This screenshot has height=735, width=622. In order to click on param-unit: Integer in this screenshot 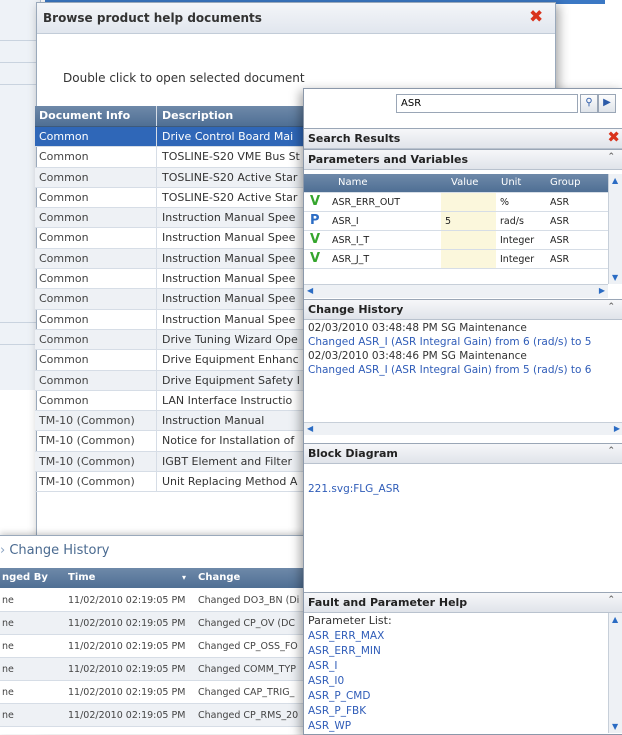, I will do `click(517, 240)`.